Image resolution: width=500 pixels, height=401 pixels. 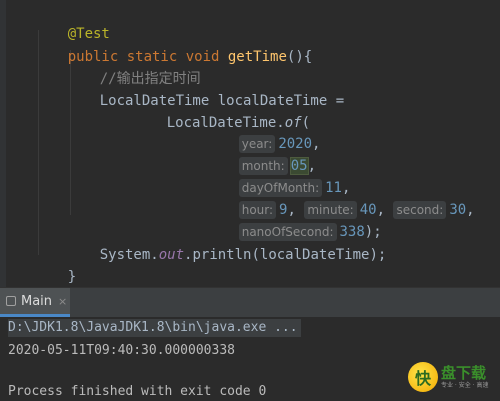 I want to click on watermark-main-text: 盘下载, so click(x=464, y=372).